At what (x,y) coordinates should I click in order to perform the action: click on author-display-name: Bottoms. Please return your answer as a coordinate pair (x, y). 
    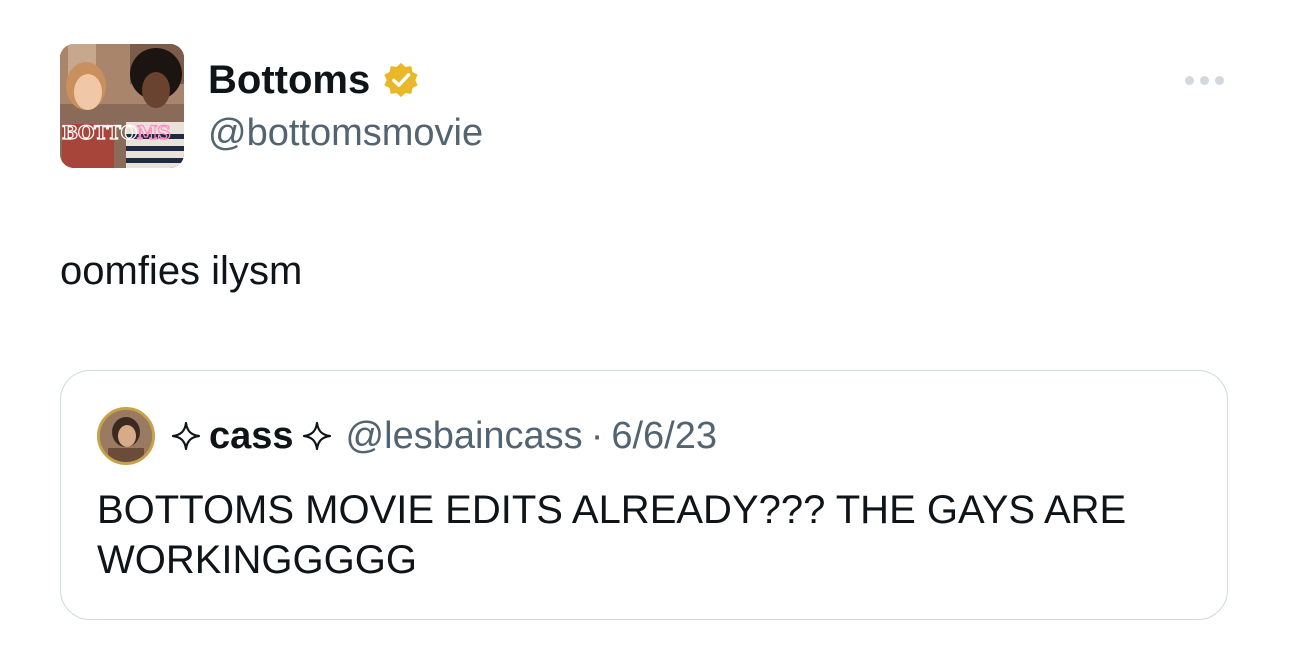
    Looking at the image, I should click on (289, 80).